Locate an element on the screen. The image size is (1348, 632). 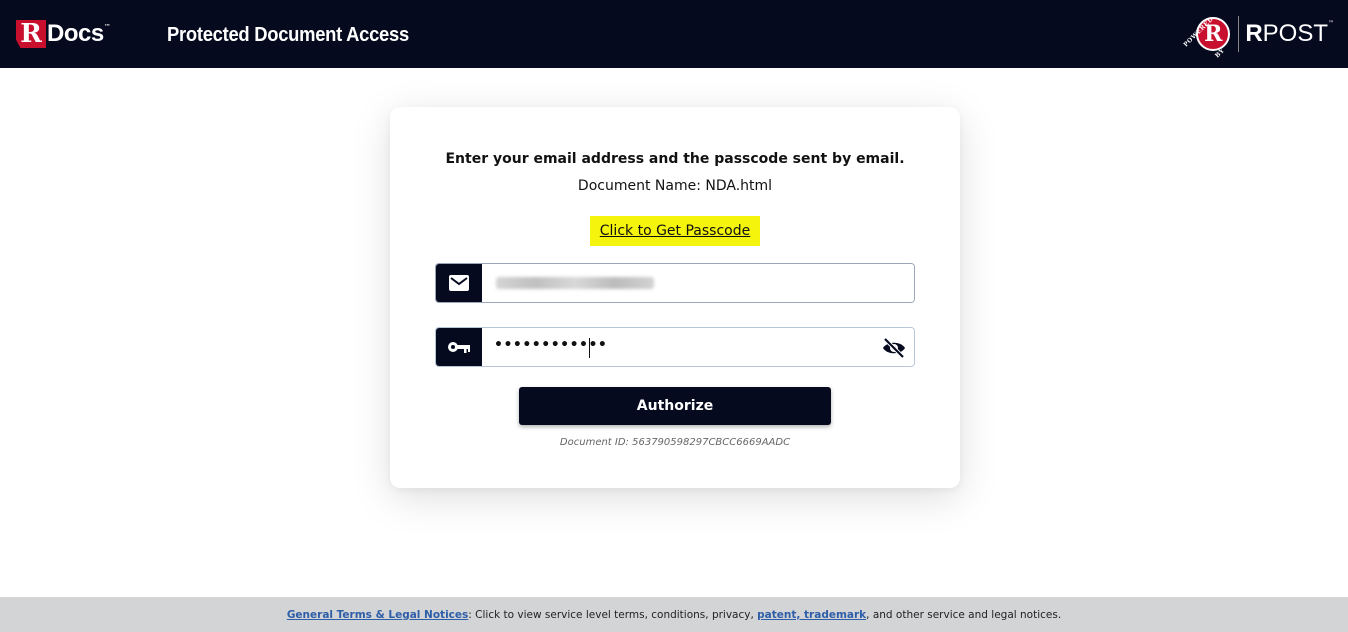
rpost-trademark-mark: ™ is located at coordinates (1331, 23).